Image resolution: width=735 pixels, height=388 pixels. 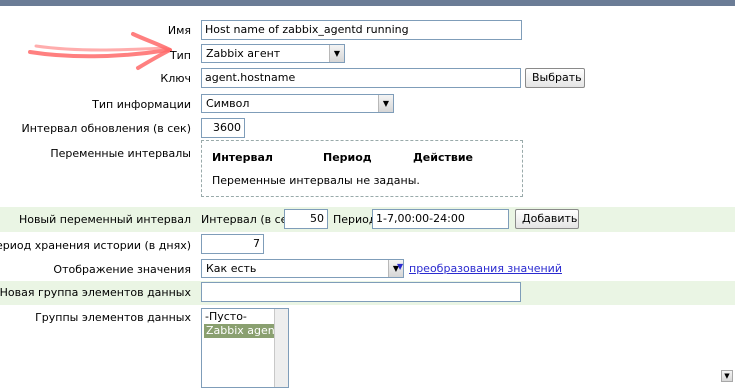 I want to click on row-new-app: Новая группа элементов данных, so click(x=367, y=293).